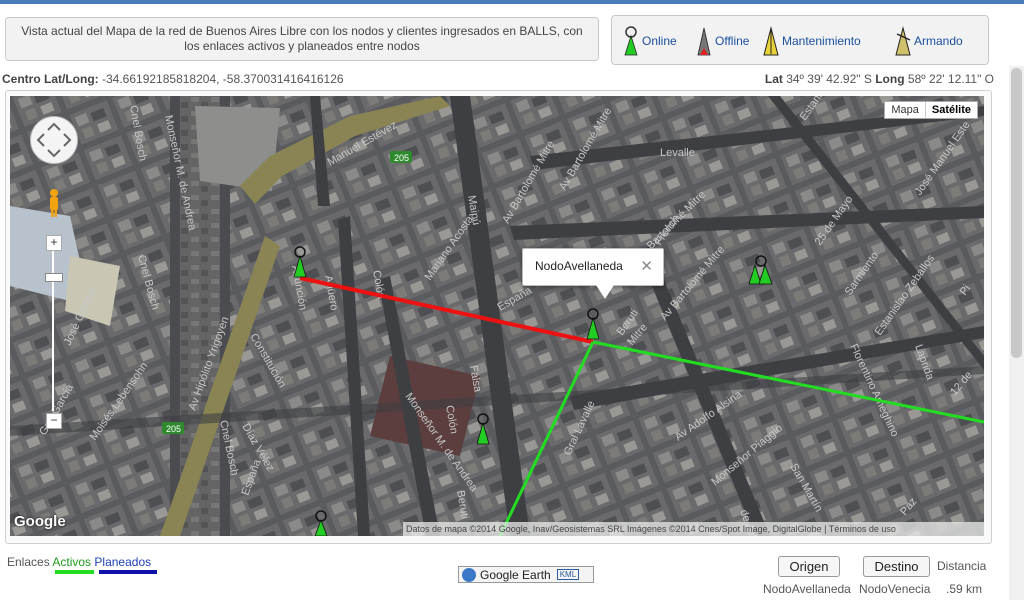 The image size is (1024, 600). I want to click on distance-value: .59 km, so click(964, 589).